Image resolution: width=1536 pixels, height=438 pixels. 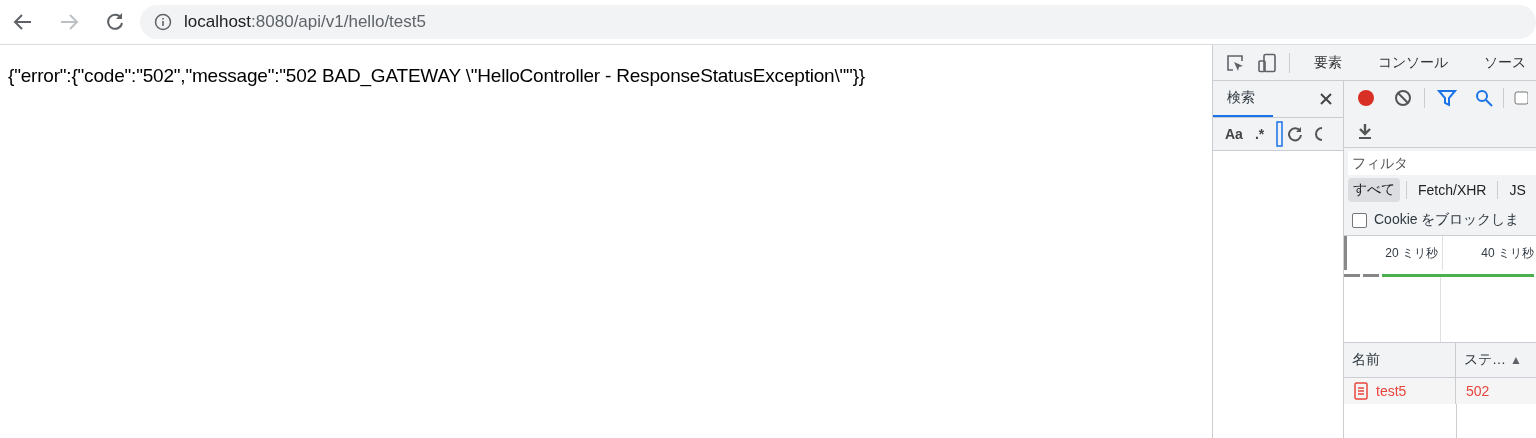 What do you see at coordinates (1507, 253) in the screenshot?
I see `timeline-tick: 40 ミリ秒` at bounding box center [1507, 253].